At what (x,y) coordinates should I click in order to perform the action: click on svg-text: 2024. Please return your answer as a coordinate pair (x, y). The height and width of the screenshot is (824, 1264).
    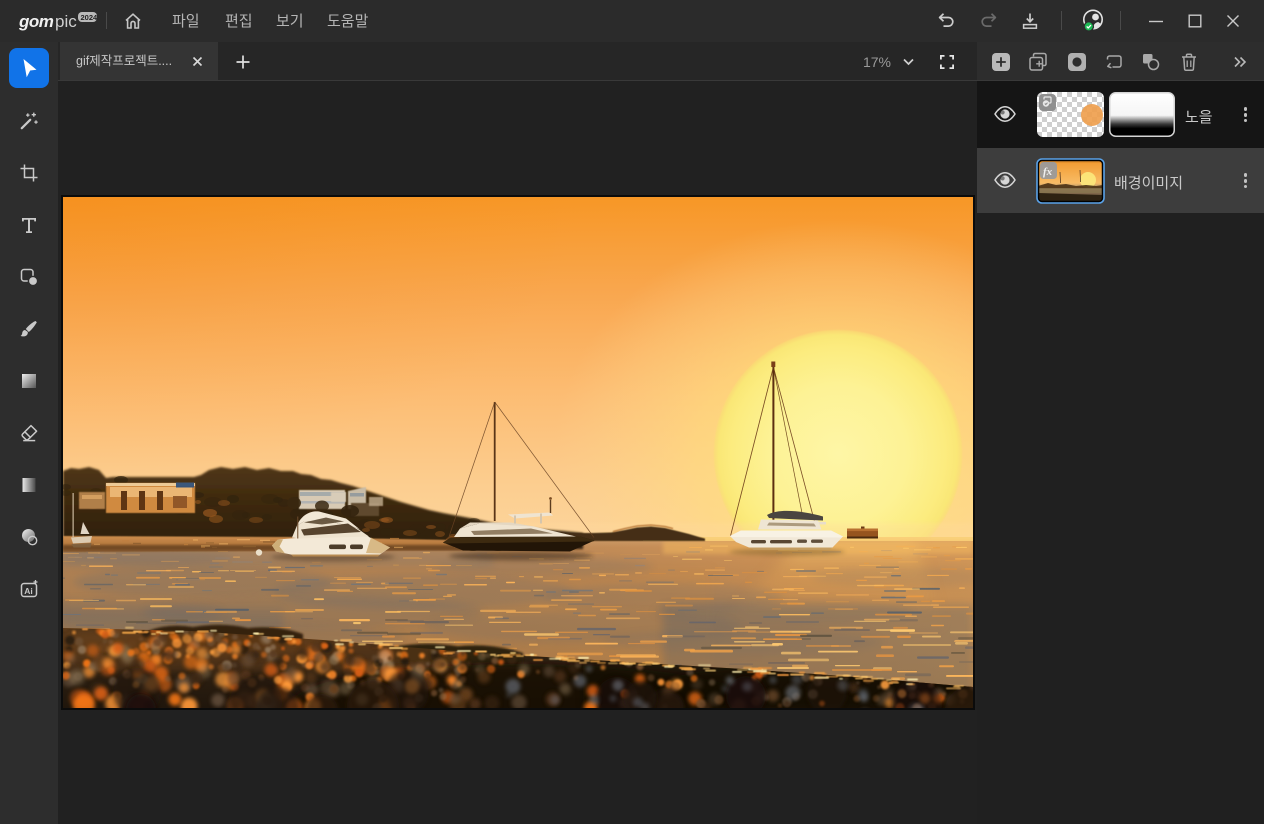
    Looking at the image, I should click on (89, 17).